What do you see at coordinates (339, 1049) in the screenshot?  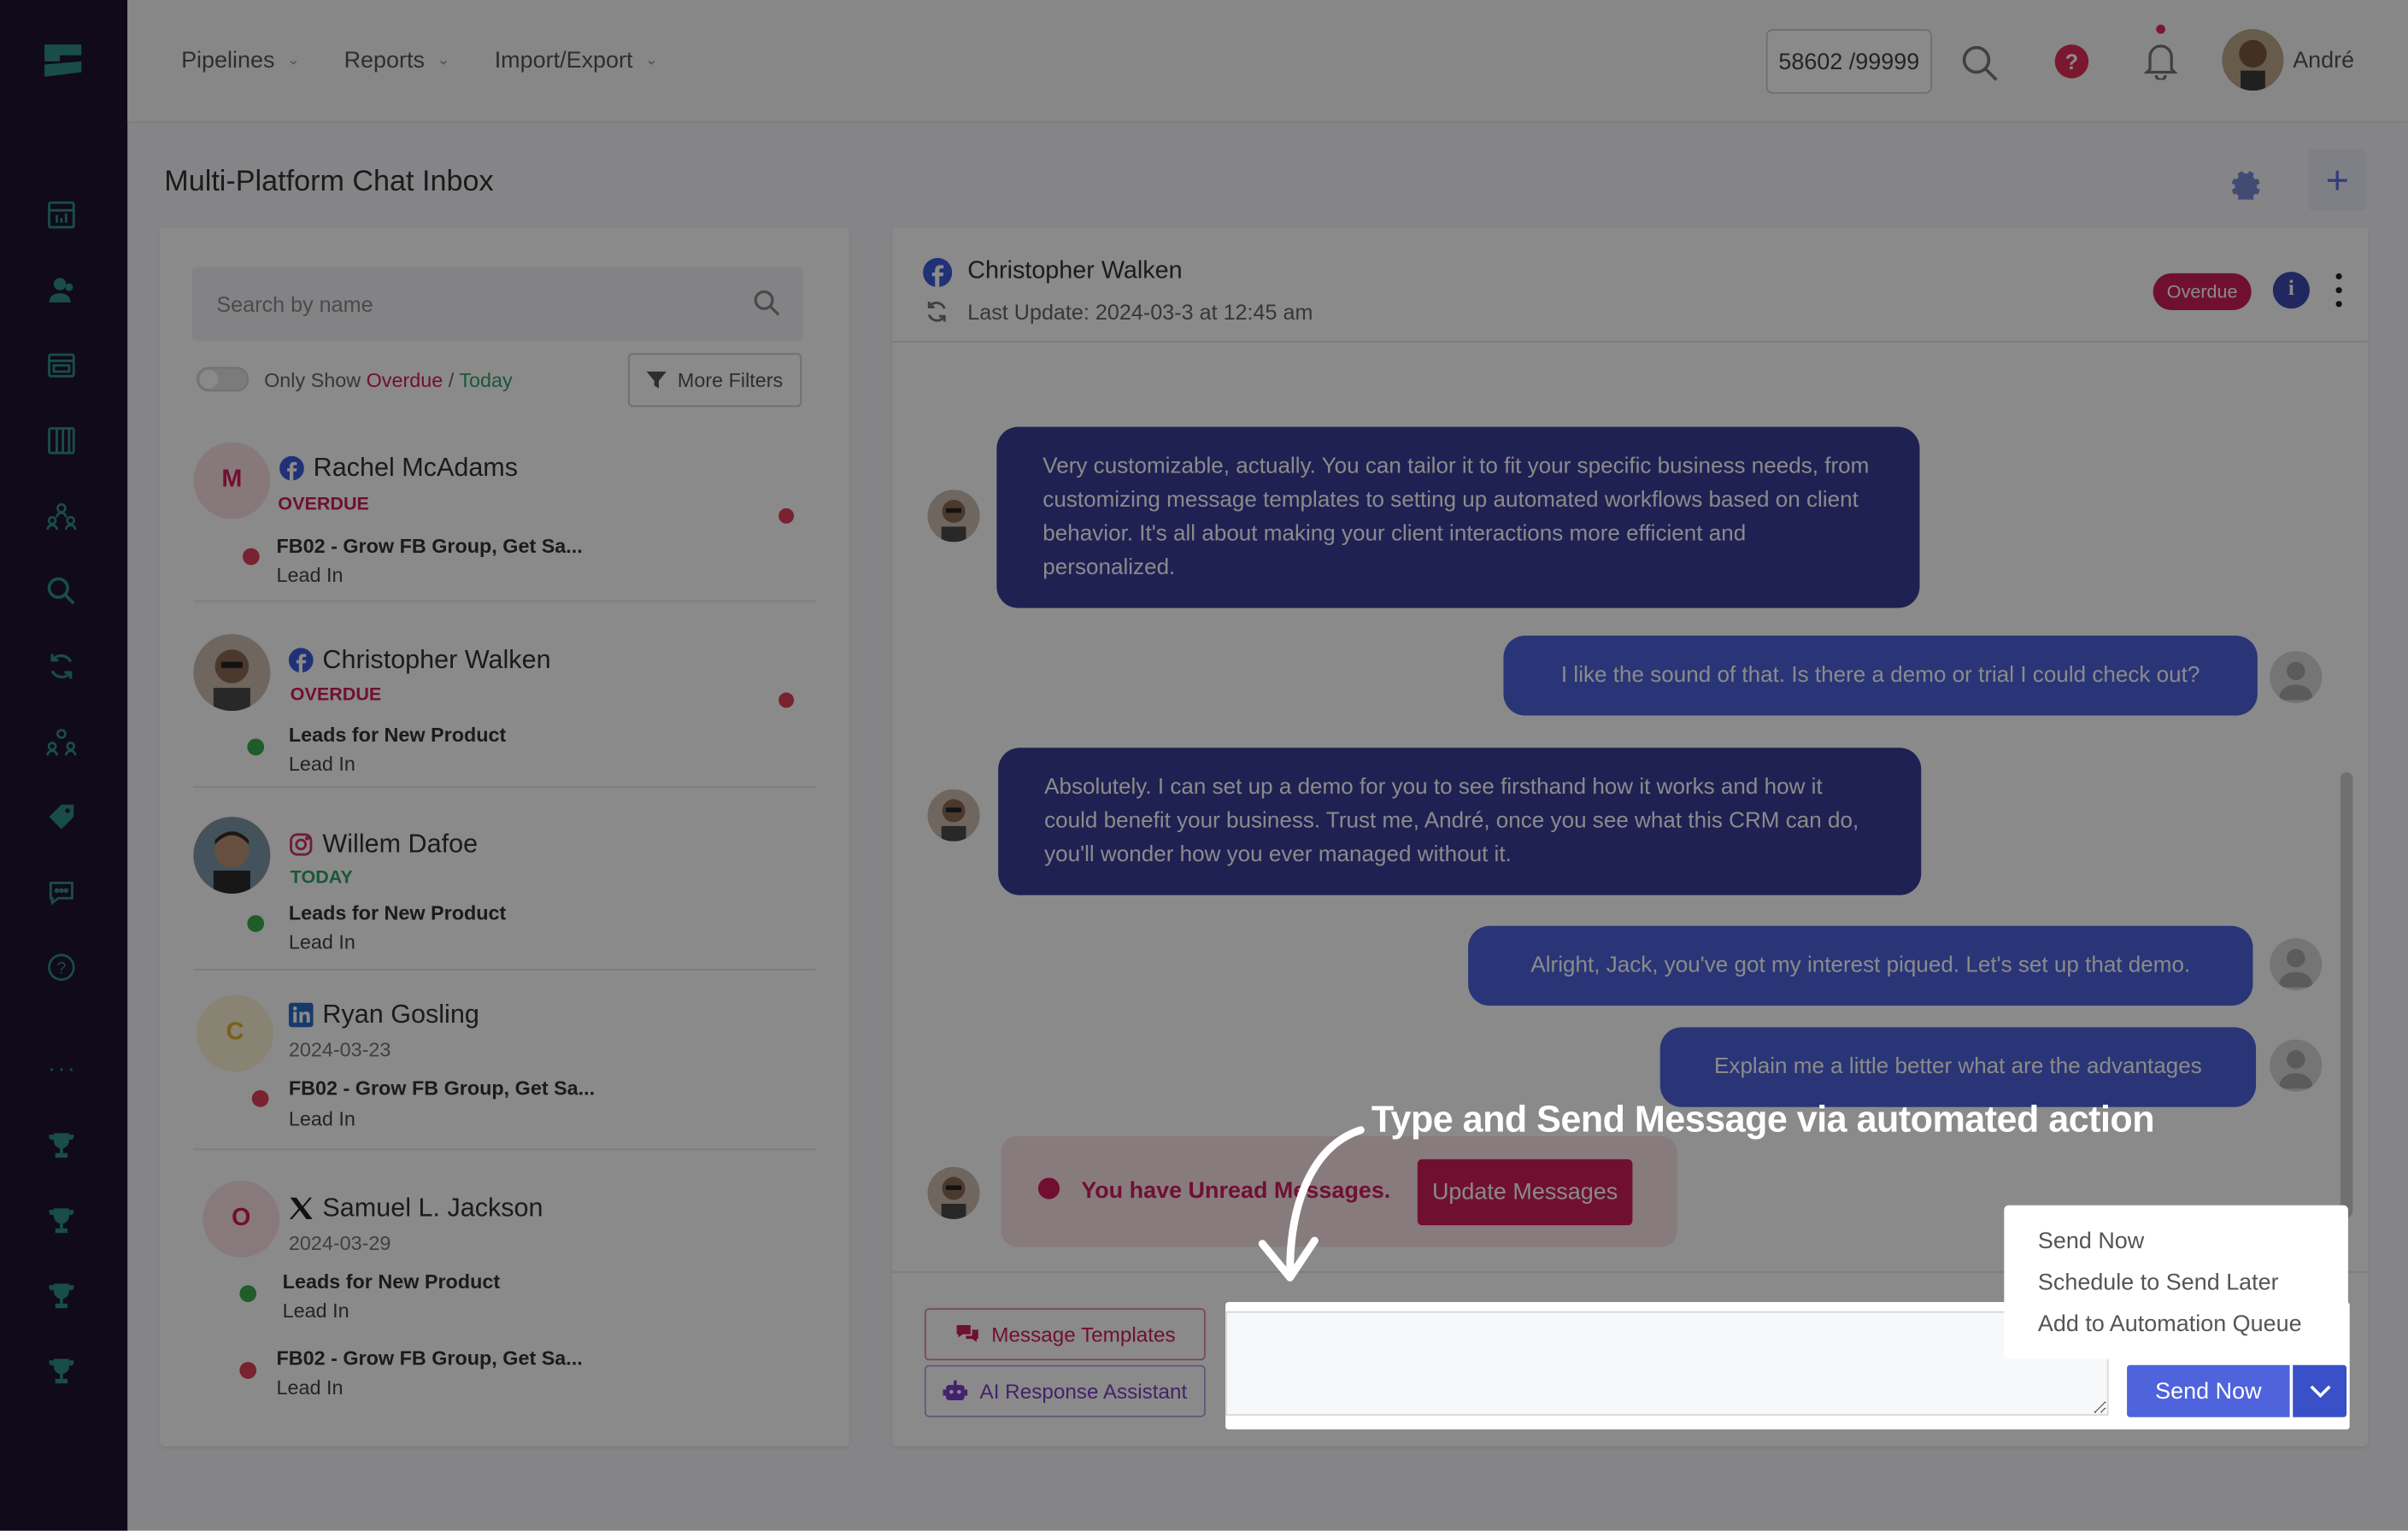 I see `contact-date: 2024-03-23` at bounding box center [339, 1049].